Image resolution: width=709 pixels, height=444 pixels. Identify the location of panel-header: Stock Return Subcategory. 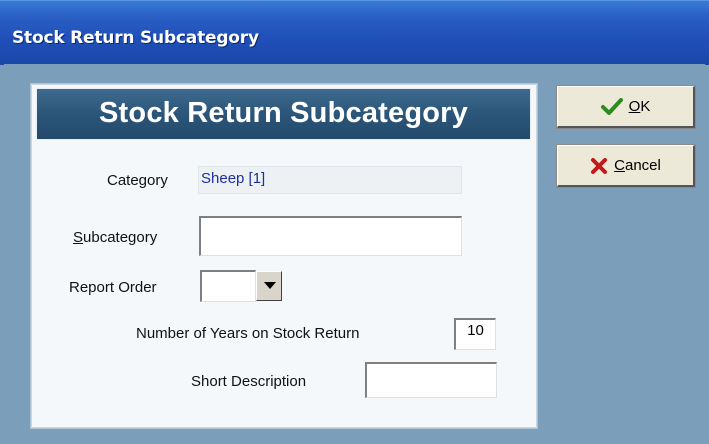
(283, 114).